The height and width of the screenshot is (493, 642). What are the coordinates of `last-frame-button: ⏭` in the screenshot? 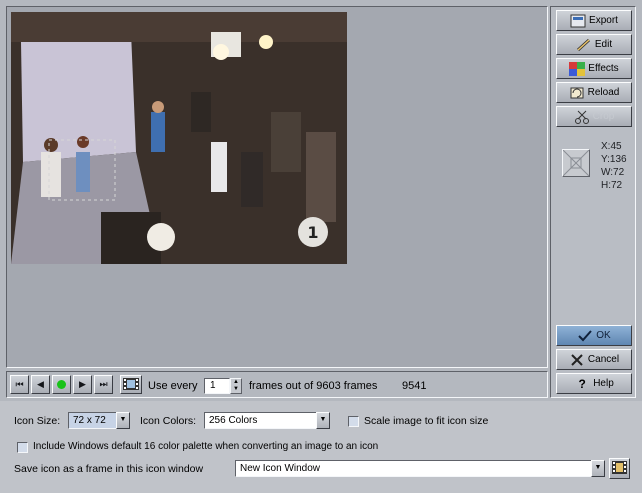 It's located at (103, 384).